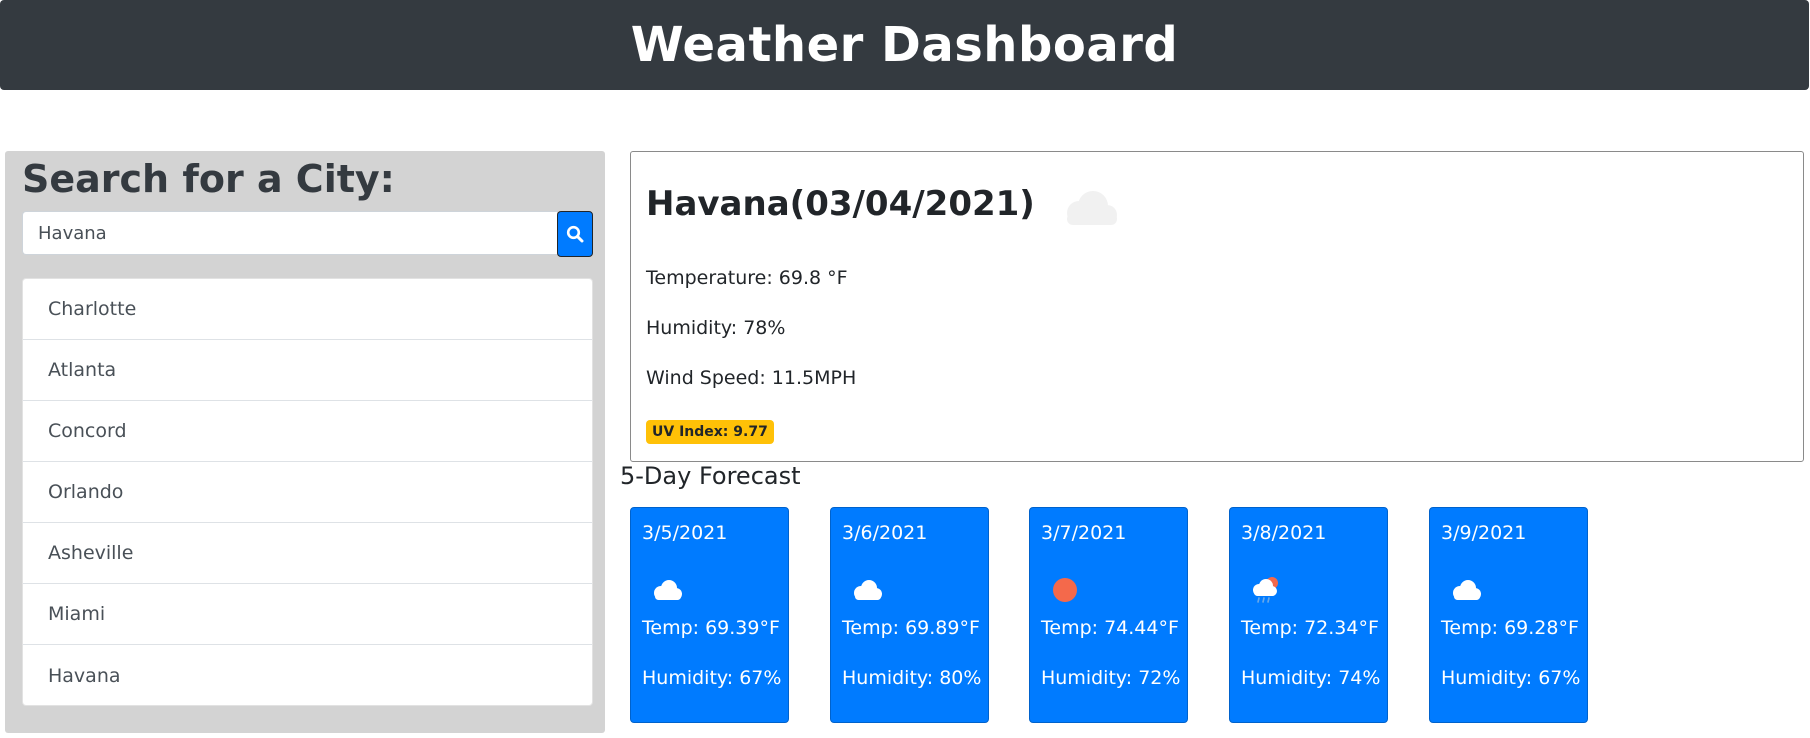 This screenshot has width=1810, height=738. What do you see at coordinates (77, 614) in the screenshot?
I see `history-item-label: Miami` at bounding box center [77, 614].